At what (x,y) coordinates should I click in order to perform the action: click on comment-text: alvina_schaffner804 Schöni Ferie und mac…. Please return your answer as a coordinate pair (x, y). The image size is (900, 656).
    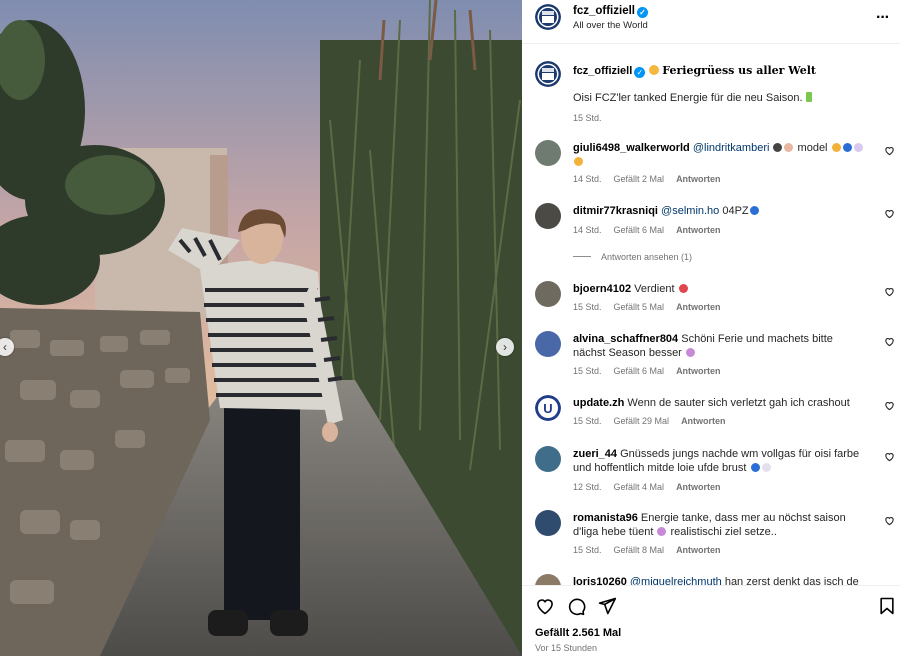
    Looking at the image, I should click on (719, 346).